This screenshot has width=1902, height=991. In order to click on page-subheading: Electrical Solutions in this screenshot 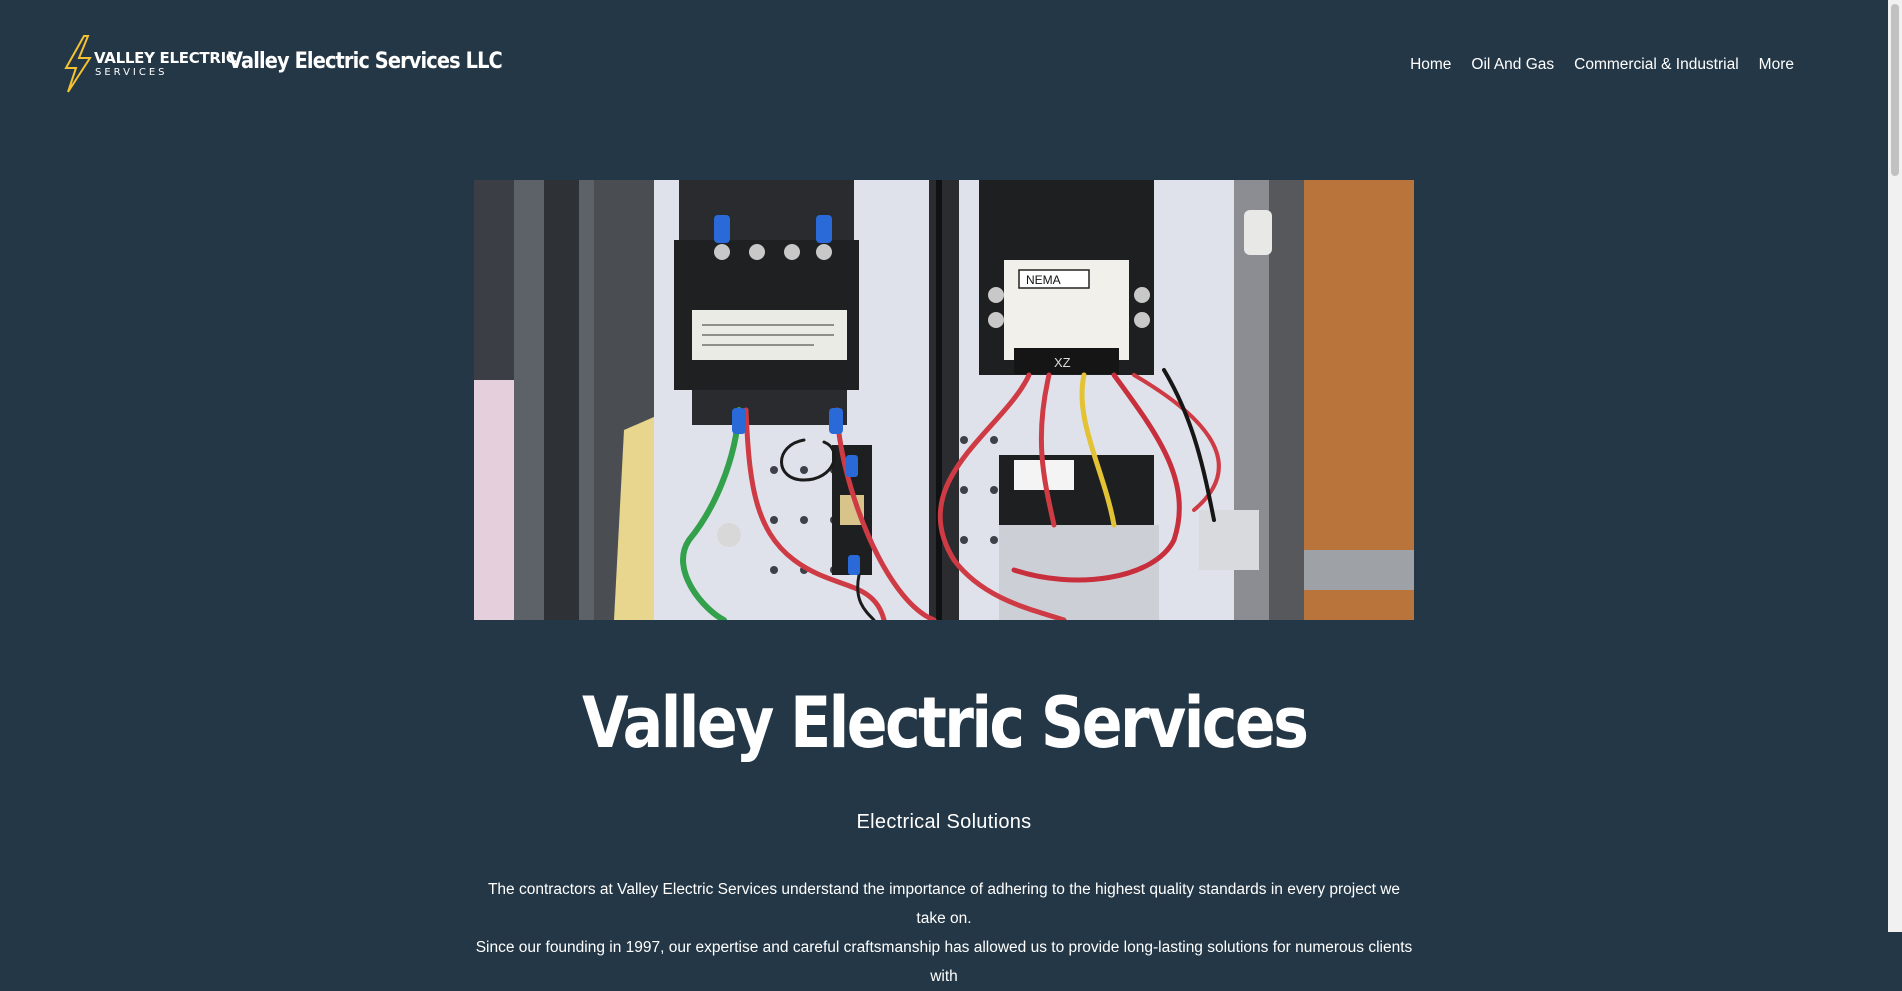, I will do `click(944, 822)`.